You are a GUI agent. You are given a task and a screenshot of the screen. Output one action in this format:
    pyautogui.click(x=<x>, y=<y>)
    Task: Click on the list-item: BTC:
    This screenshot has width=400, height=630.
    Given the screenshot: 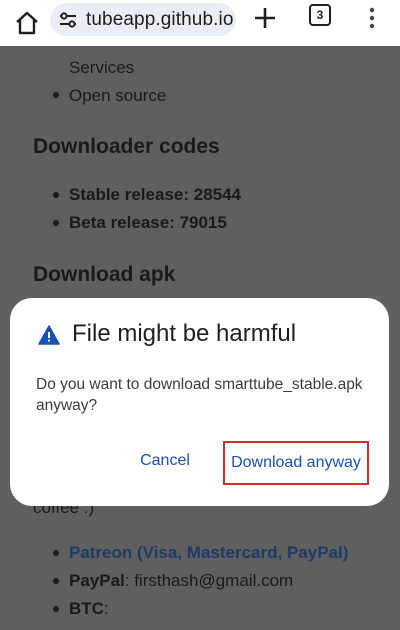 What is the action you would take?
    pyautogui.click(x=89, y=609)
    